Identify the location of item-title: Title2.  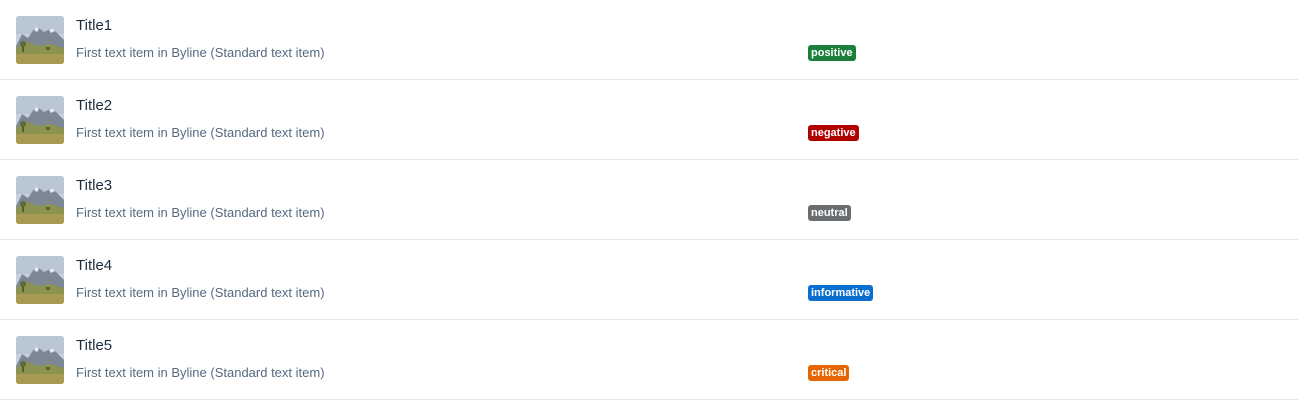
(94, 105).